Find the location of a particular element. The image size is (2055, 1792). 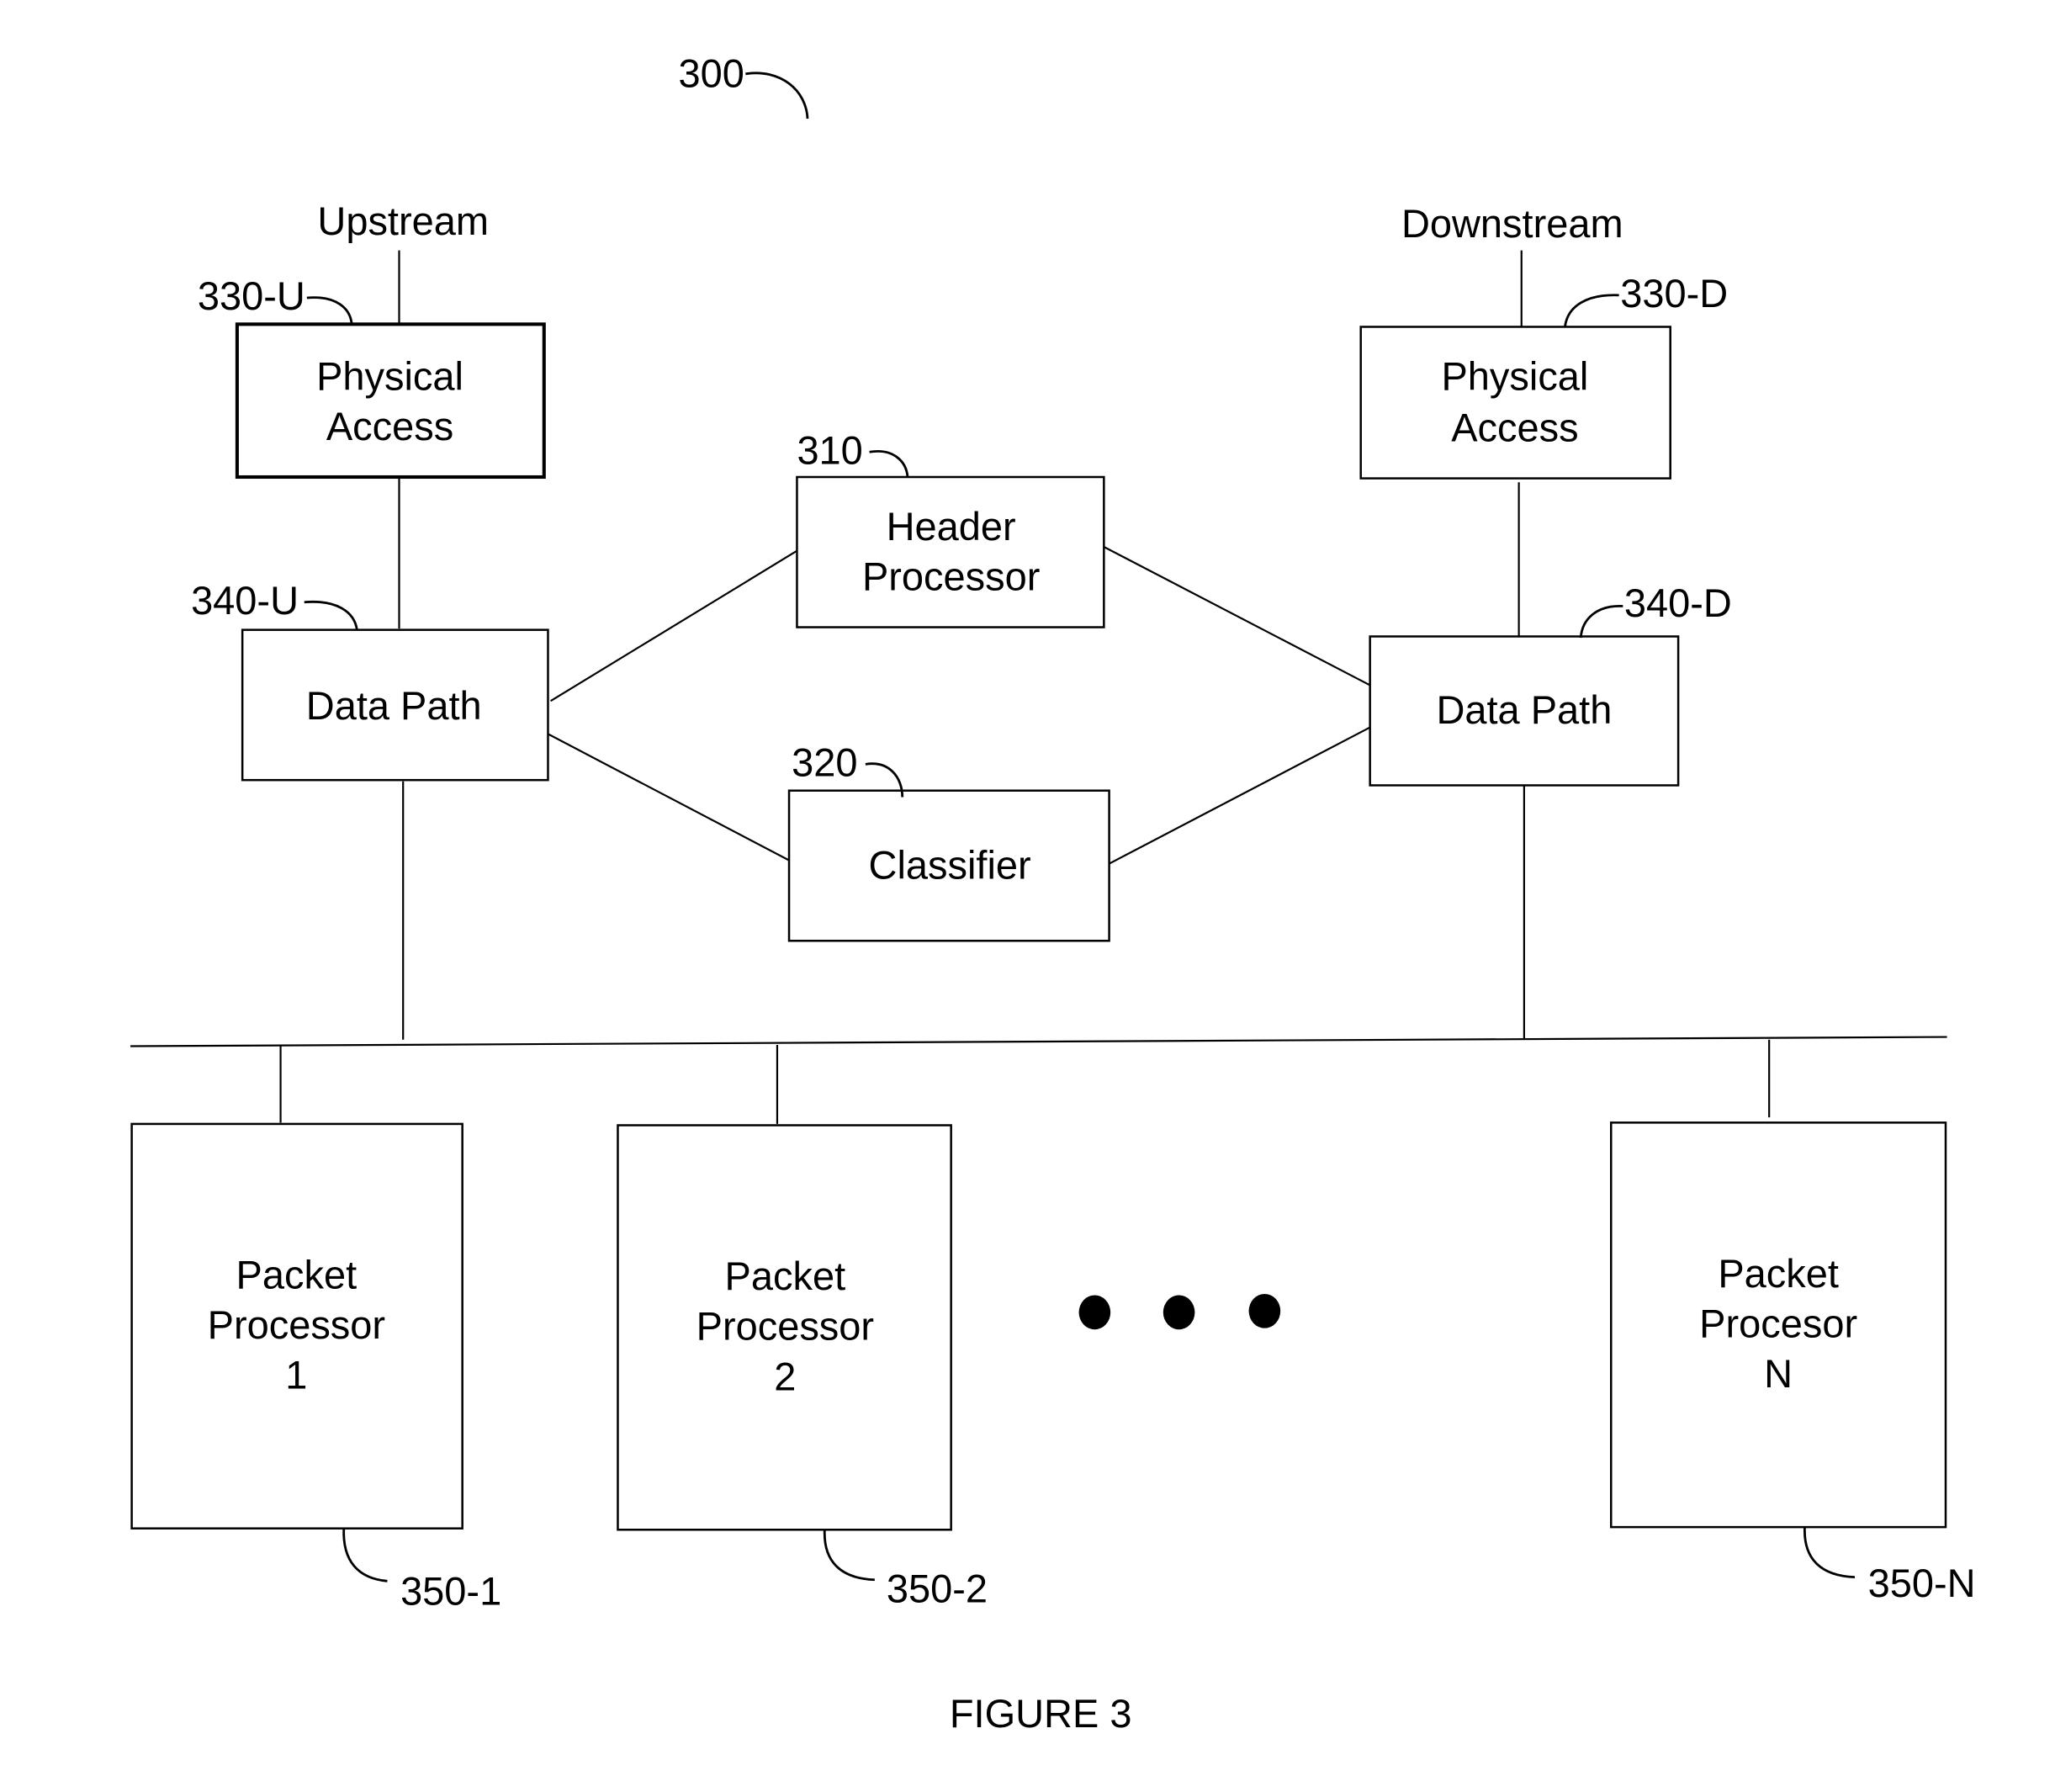

packet-processor-2-block: Packet Processor 2 is located at coordinates (784, 1327).